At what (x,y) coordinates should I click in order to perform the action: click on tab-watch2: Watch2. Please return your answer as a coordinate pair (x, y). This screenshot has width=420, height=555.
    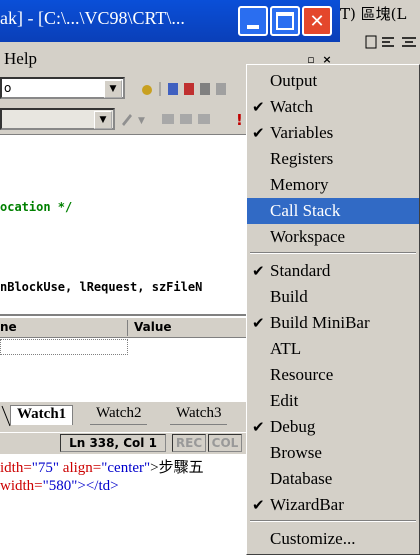
    Looking at the image, I should click on (119, 415).